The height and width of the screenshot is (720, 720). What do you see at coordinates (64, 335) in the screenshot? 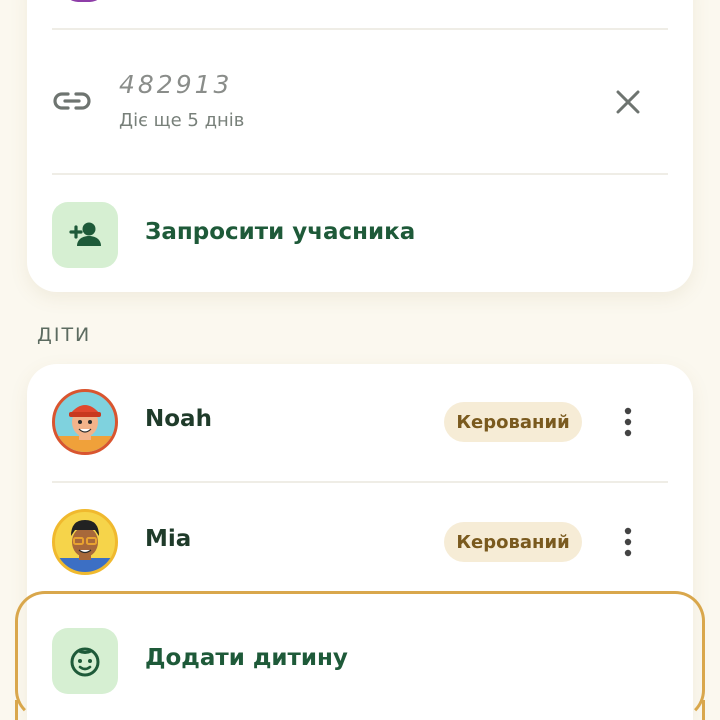
I see `children-section-title: ДІТИ` at bounding box center [64, 335].